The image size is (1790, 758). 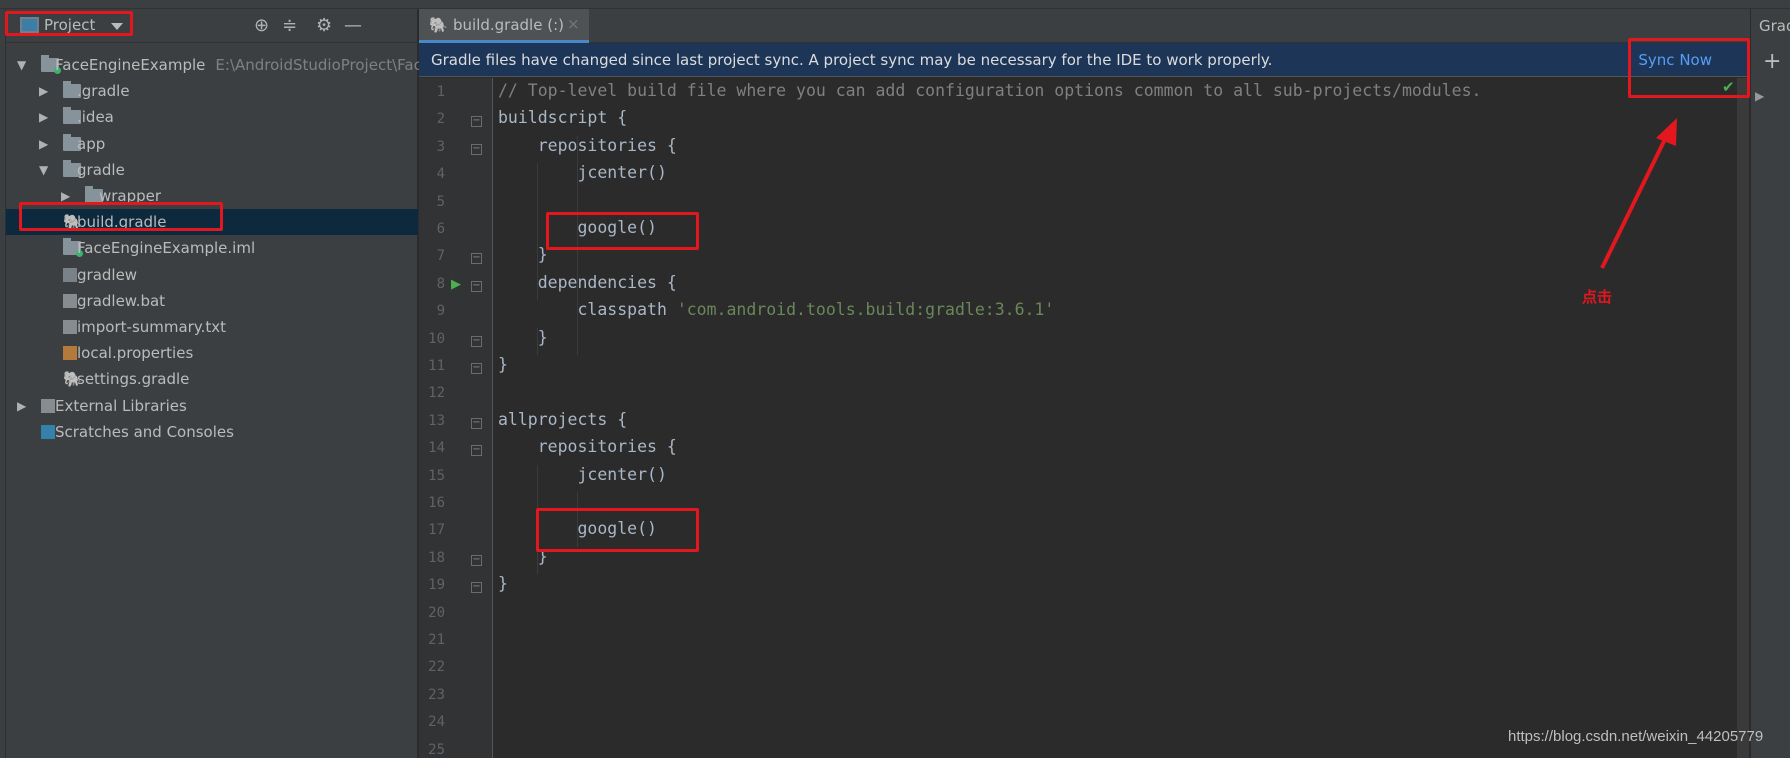 I want to click on annotation-click-label: 点击, so click(x=1597, y=297).